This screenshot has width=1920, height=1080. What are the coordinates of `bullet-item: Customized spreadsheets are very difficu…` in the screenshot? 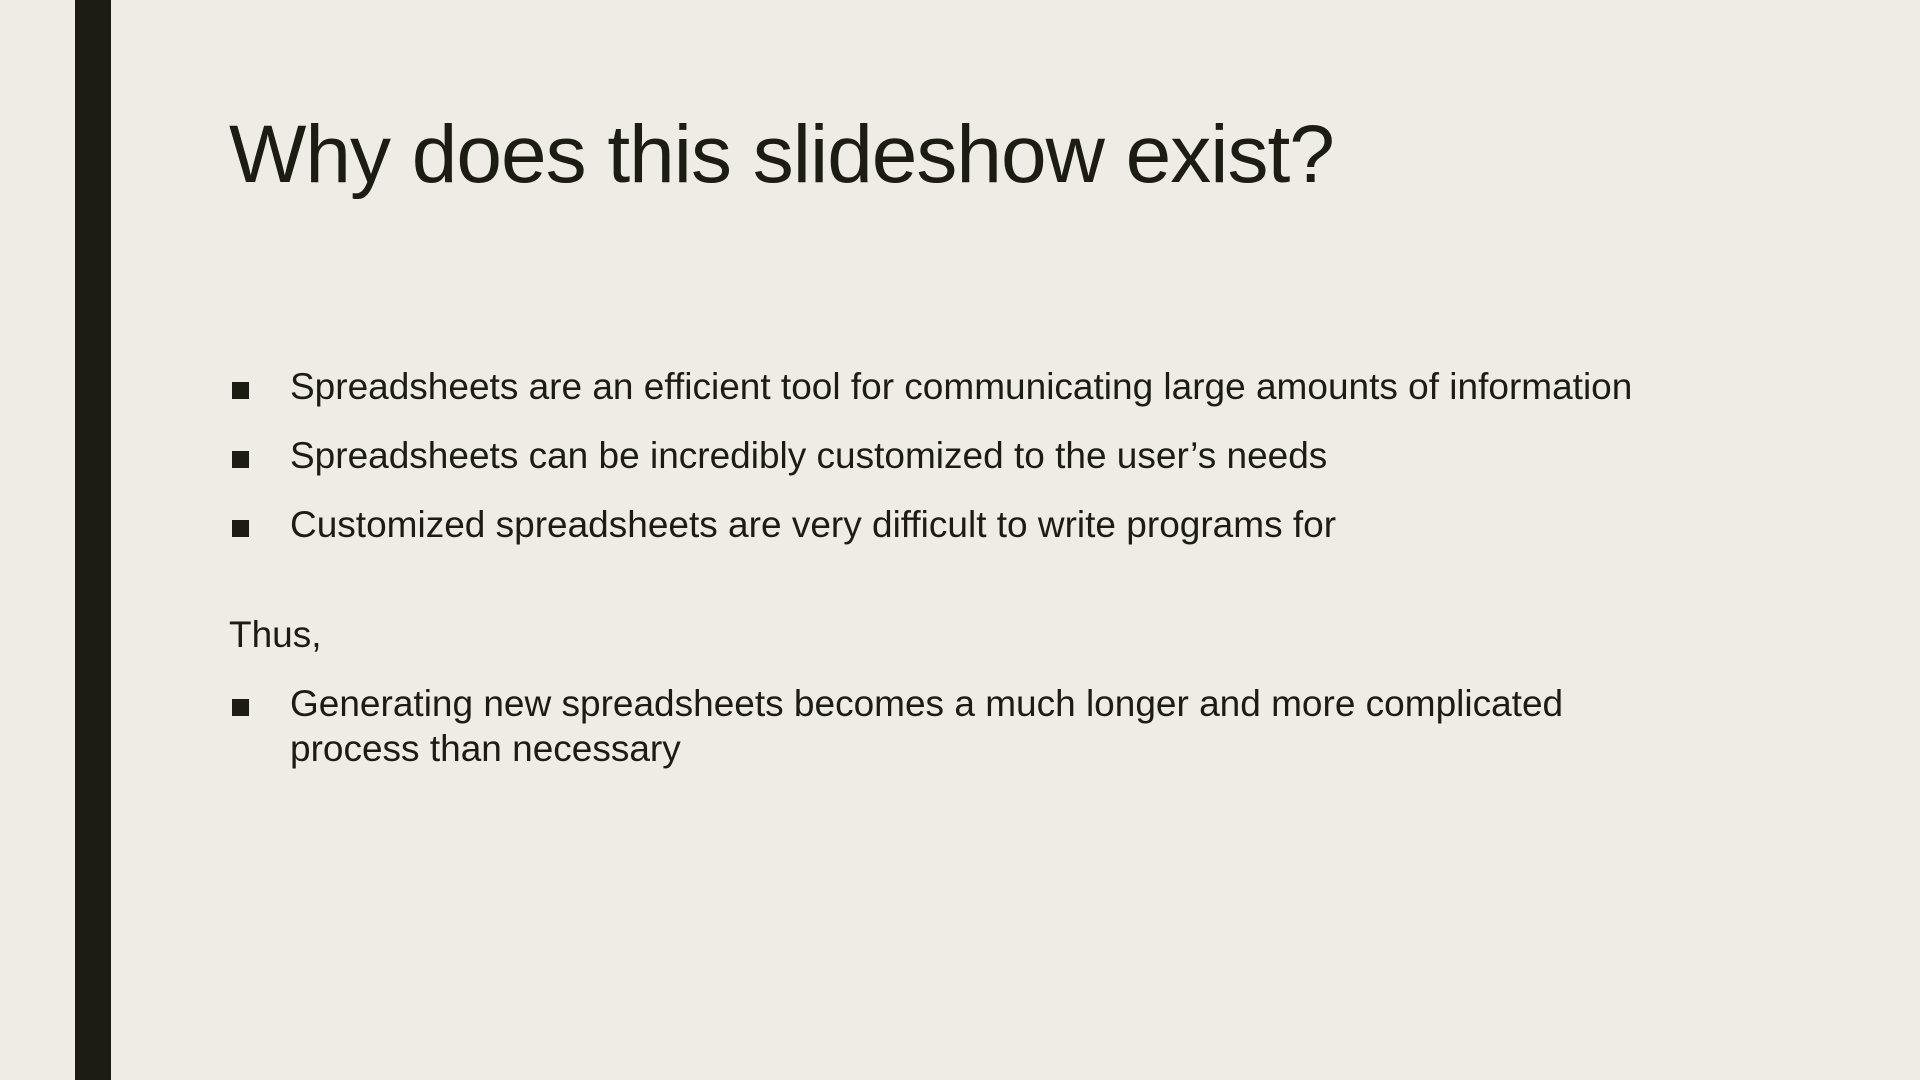 It's located at (979, 524).